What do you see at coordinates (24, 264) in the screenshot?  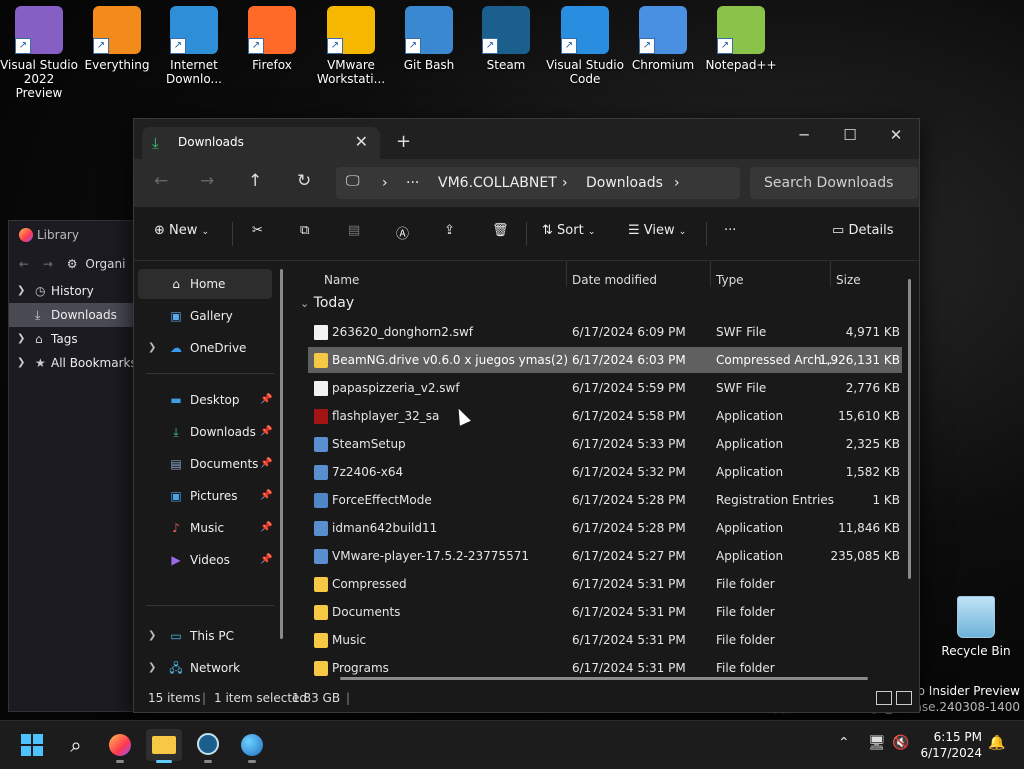 I see `back-arrow-icon: ←` at bounding box center [24, 264].